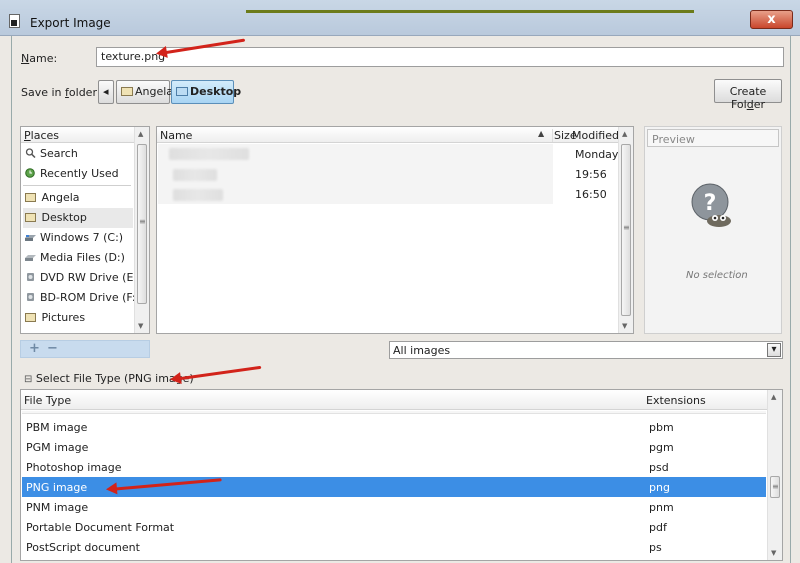 This screenshot has height=563, width=800. Describe the element at coordinates (30, 153) in the screenshot. I see `magnifier-icon` at that location.